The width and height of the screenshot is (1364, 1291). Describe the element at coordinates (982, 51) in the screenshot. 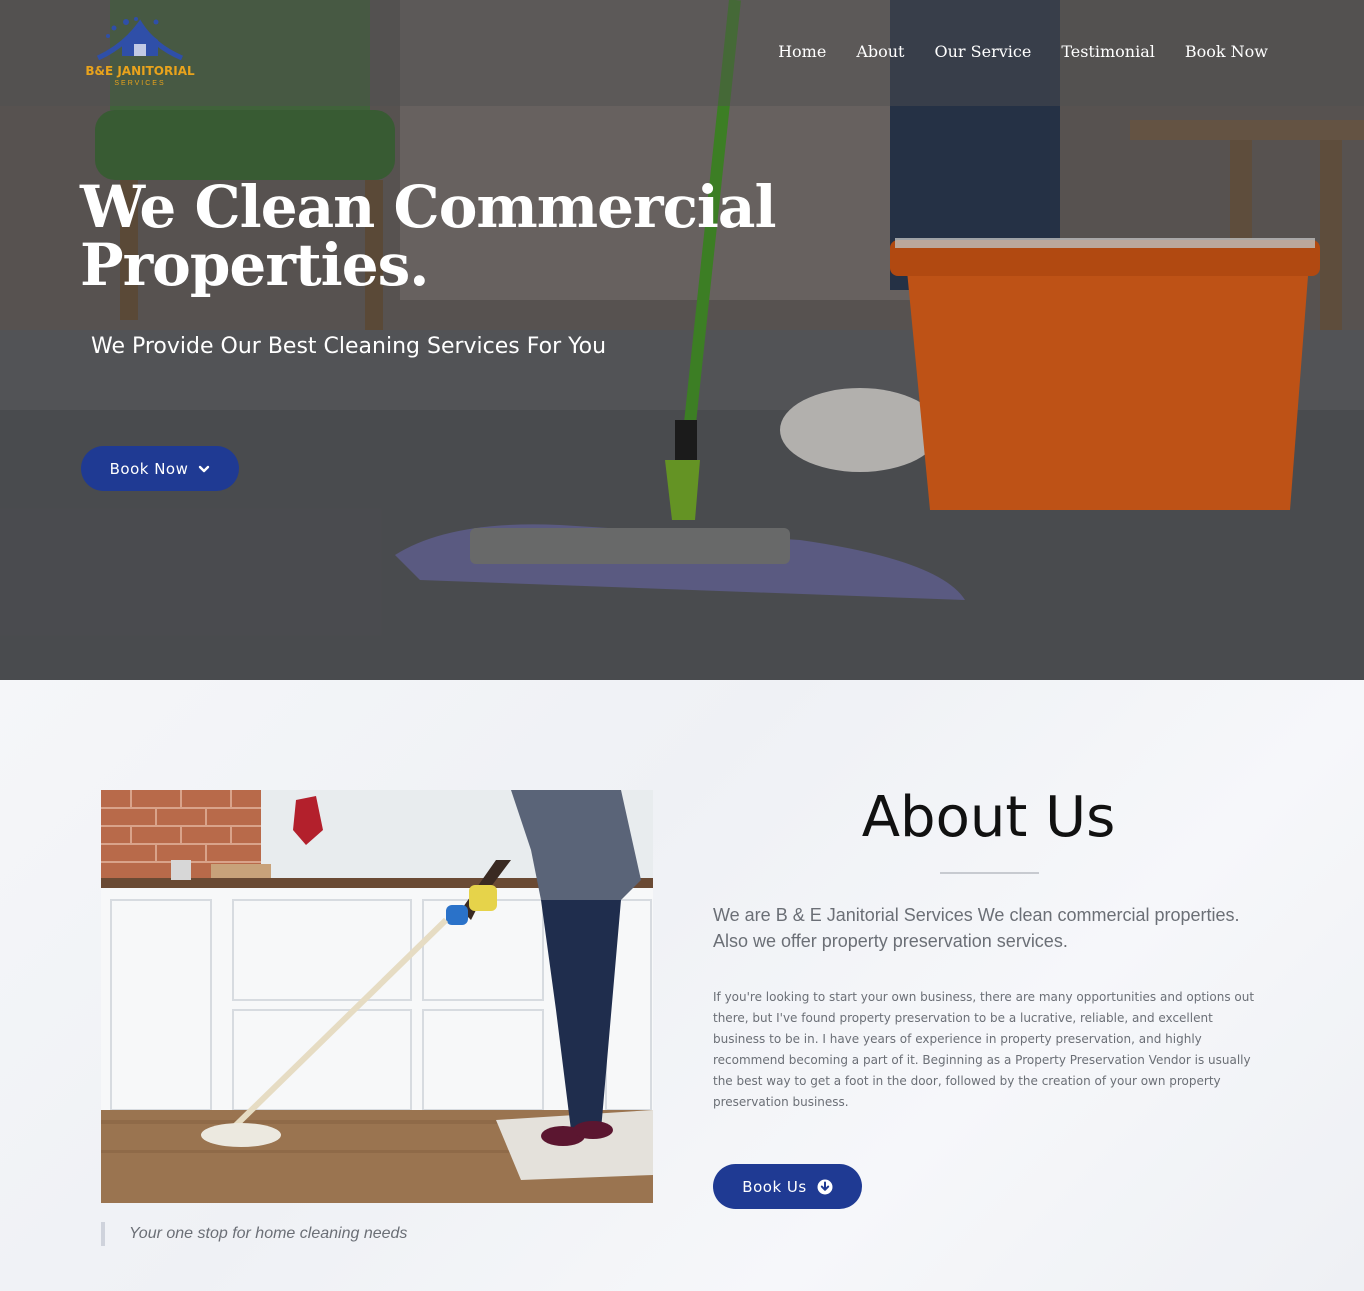

I see `nav-item-our-service: Our Service` at that location.